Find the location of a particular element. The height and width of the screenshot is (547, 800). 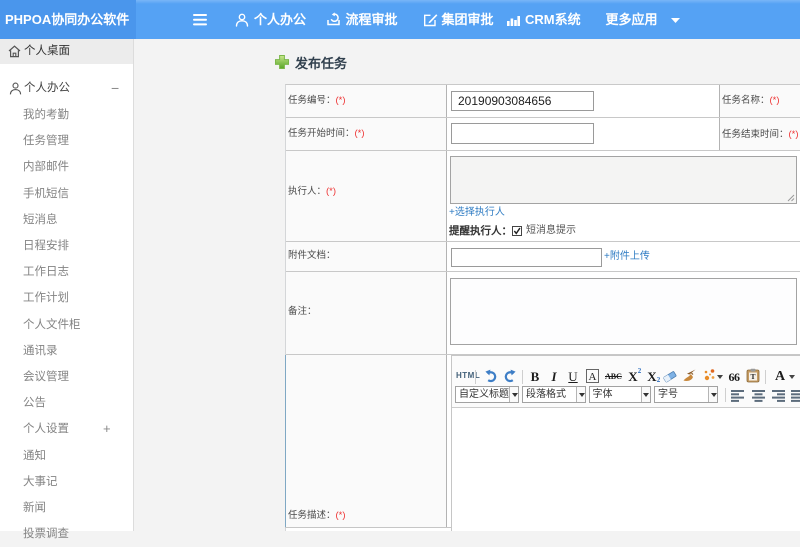

svg-text: T is located at coordinates (752, 376).